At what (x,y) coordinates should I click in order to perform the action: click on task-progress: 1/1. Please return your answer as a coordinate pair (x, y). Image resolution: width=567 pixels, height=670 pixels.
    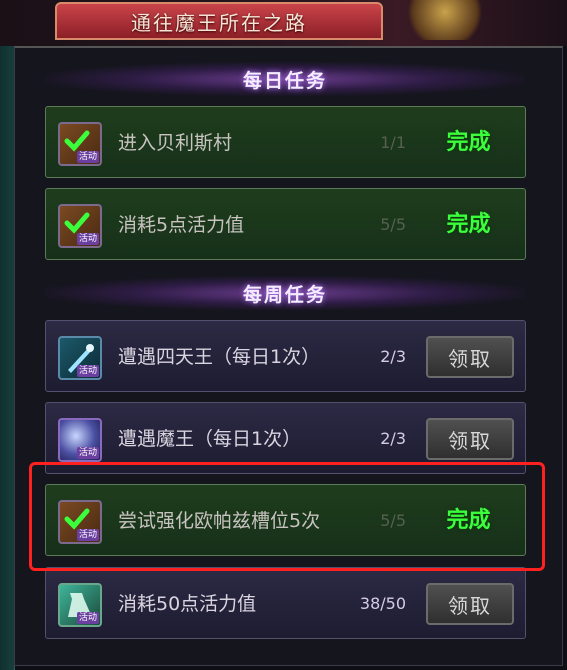
    Looking at the image, I should click on (393, 142).